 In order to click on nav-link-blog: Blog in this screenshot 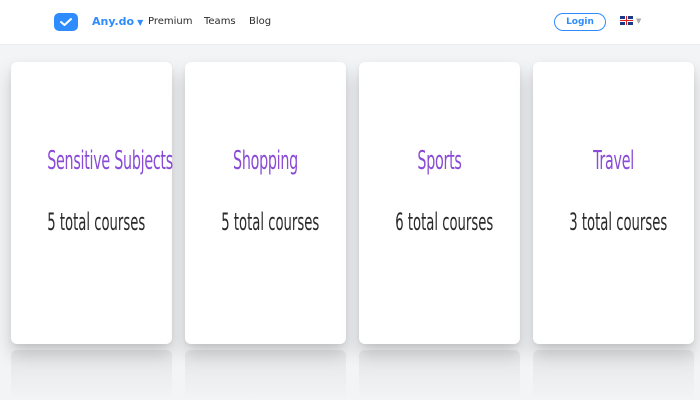, I will do `click(260, 21)`.